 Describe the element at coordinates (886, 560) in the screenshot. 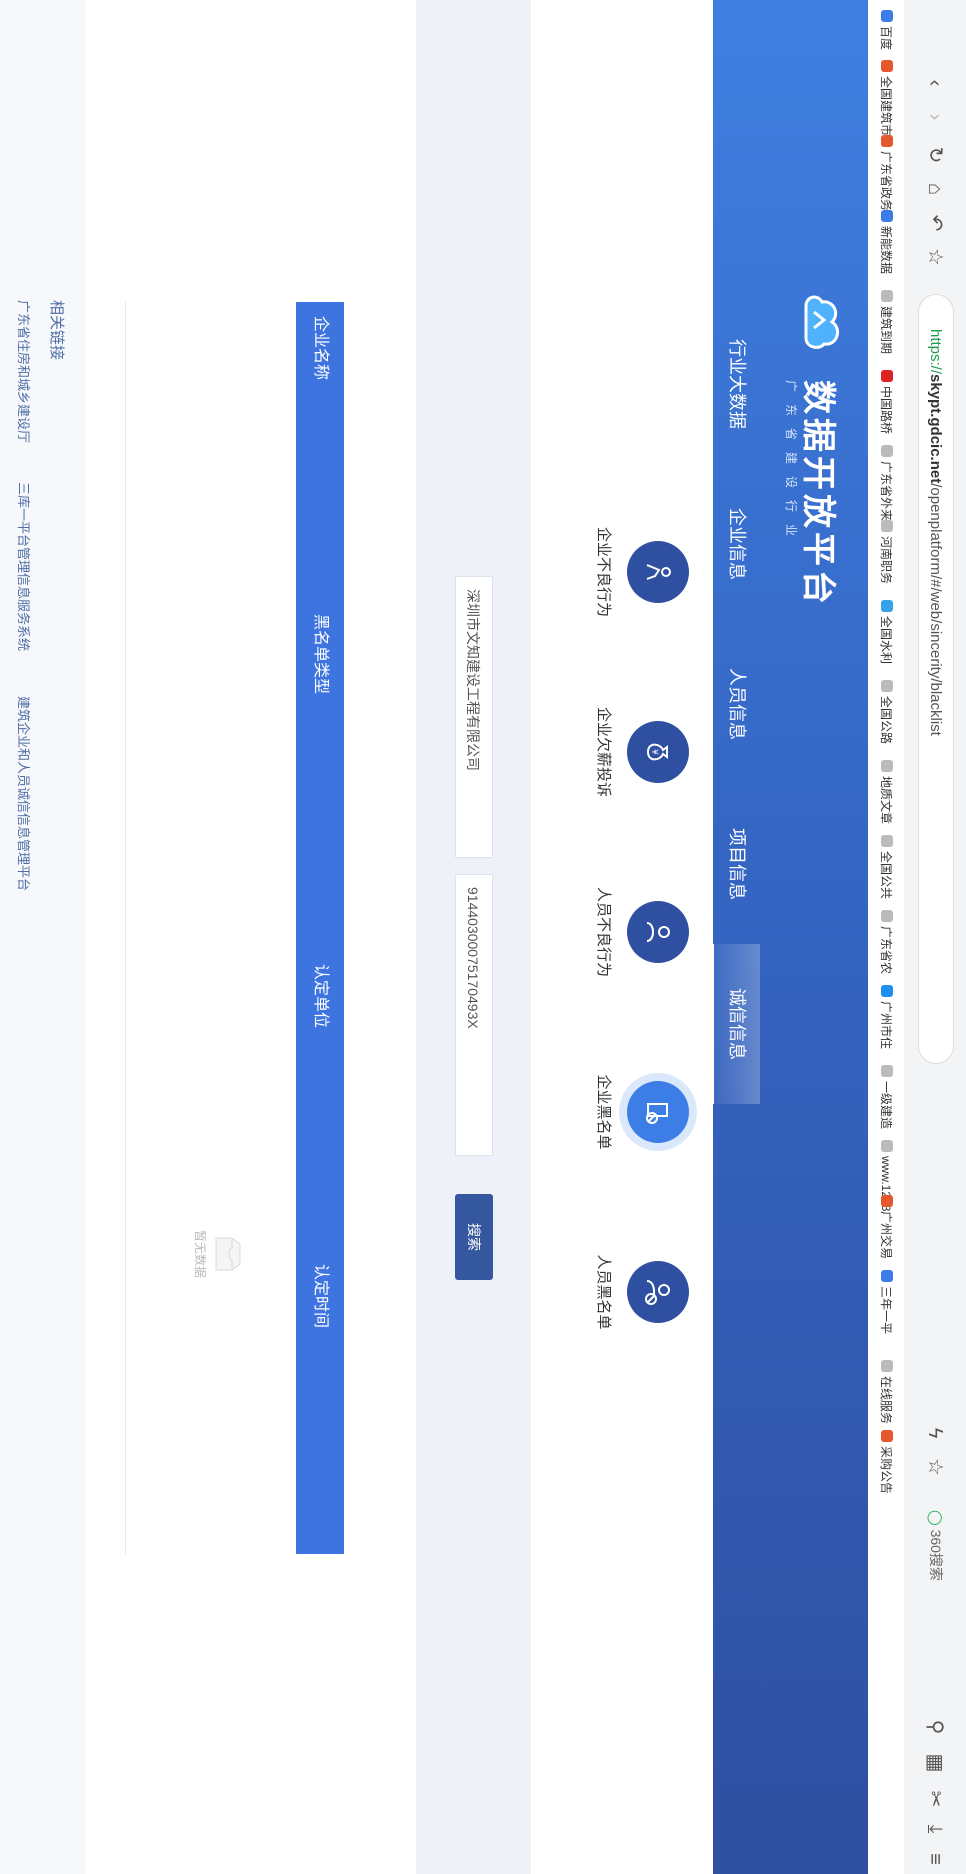

I see `bookmark-label: 河南职务` at that location.